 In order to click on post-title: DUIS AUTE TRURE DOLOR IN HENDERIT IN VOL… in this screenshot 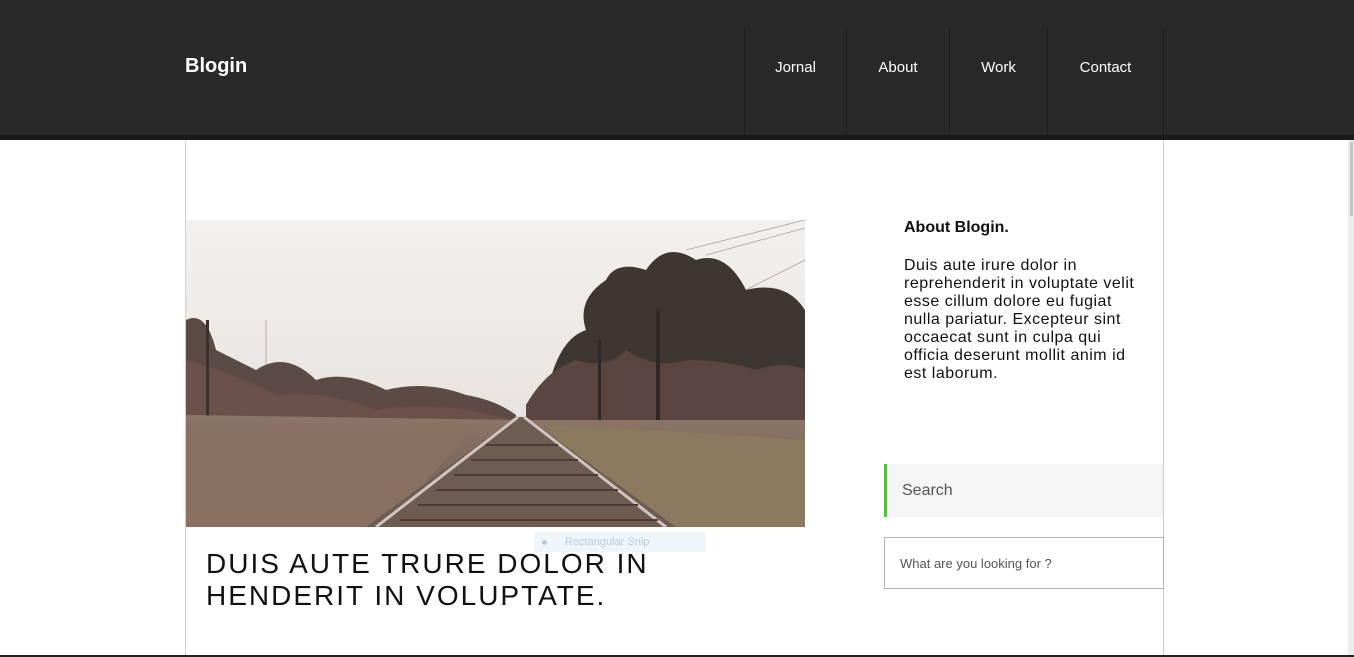, I will do `click(506, 580)`.